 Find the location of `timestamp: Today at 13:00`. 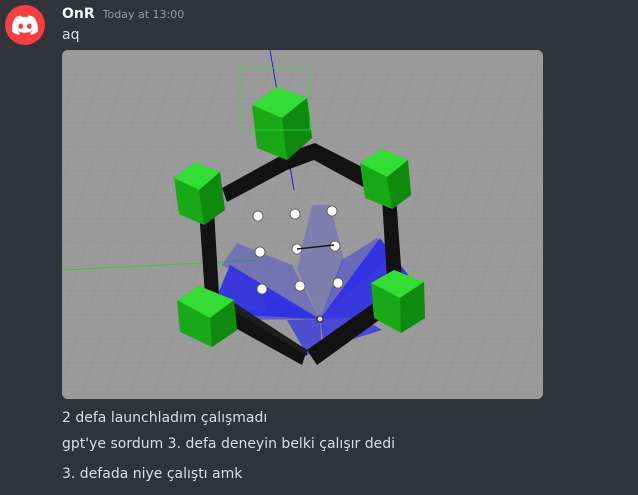

timestamp: Today at 13:00 is located at coordinates (144, 14).